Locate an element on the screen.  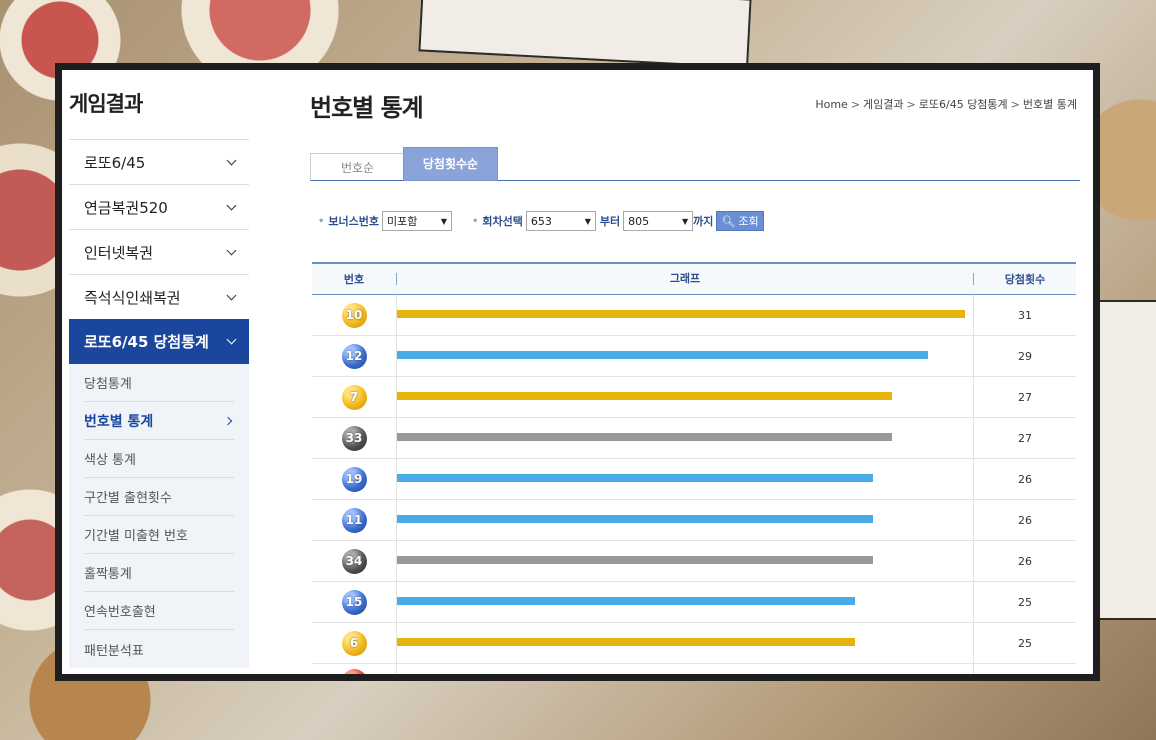
breadcrumb-game-results: 게임결과 is located at coordinates (883, 104).